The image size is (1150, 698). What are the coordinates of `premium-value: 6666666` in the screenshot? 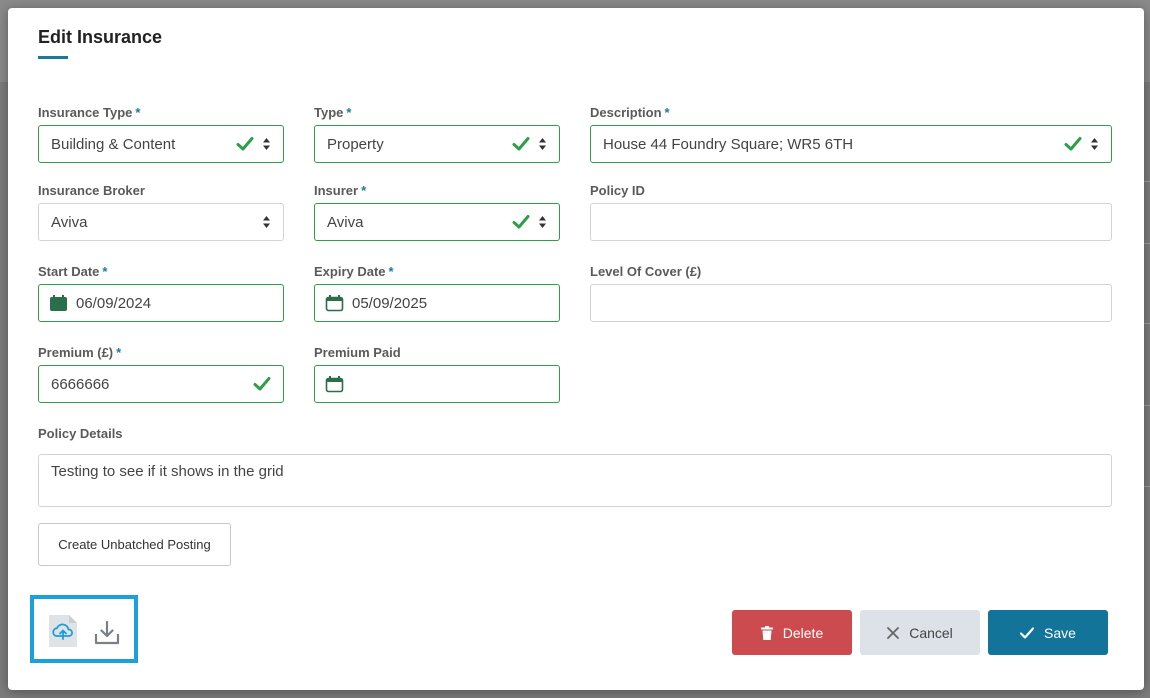 It's located at (80, 384).